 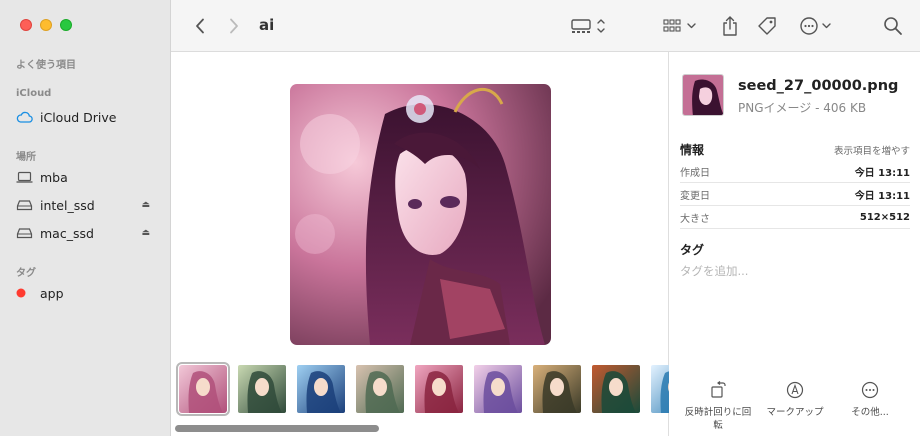 I want to click on action-label: マークアップ, so click(x=795, y=412).